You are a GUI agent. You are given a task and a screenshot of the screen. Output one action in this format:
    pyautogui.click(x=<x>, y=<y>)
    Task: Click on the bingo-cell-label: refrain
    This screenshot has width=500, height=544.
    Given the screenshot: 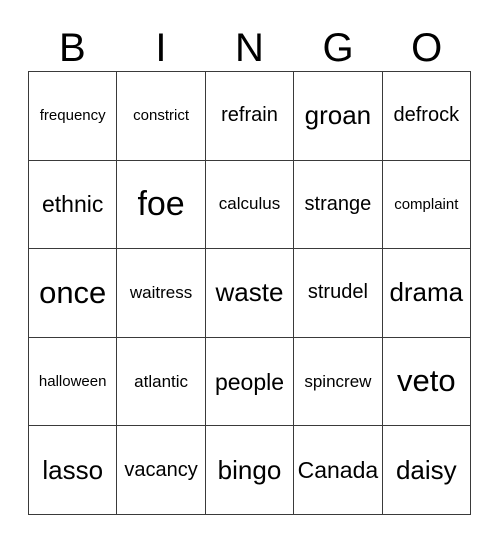 What is the action you would take?
    pyautogui.click(x=249, y=115)
    